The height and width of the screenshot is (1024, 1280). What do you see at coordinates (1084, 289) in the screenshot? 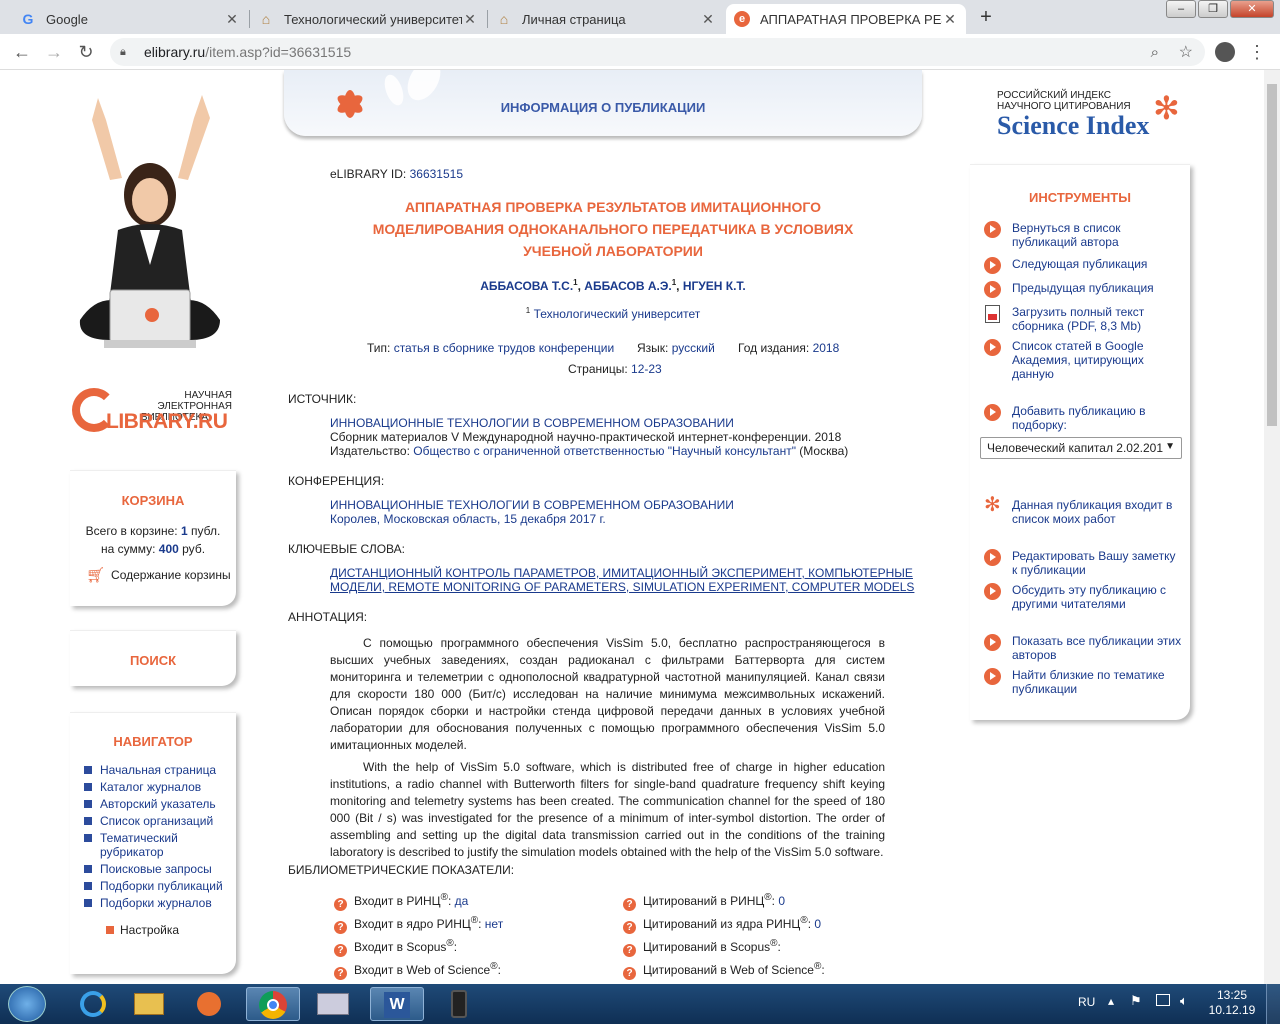
I see `tool-prev-publication: Предыдущая публикация` at bounding box center [1084, 289].